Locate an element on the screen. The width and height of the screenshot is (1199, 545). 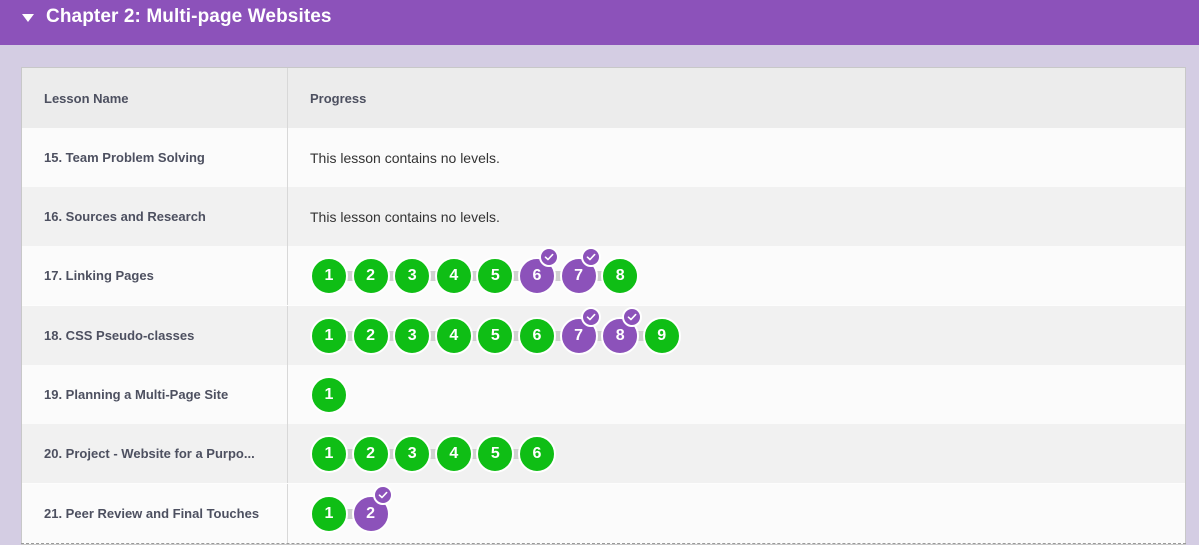
lesson-progress: 1 is located at coordinates (736, 394).